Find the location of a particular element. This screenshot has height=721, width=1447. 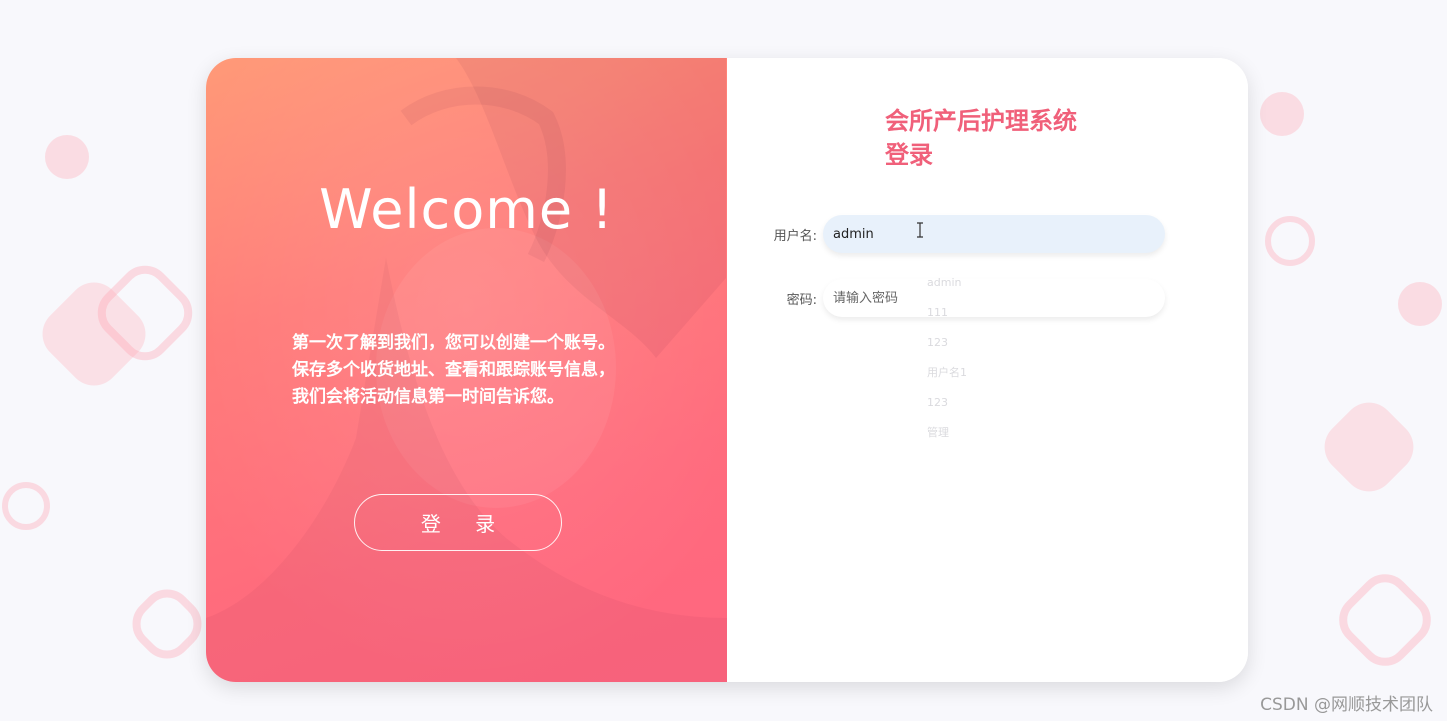

username-row: 用户名: is located at coordinates (946, 234).